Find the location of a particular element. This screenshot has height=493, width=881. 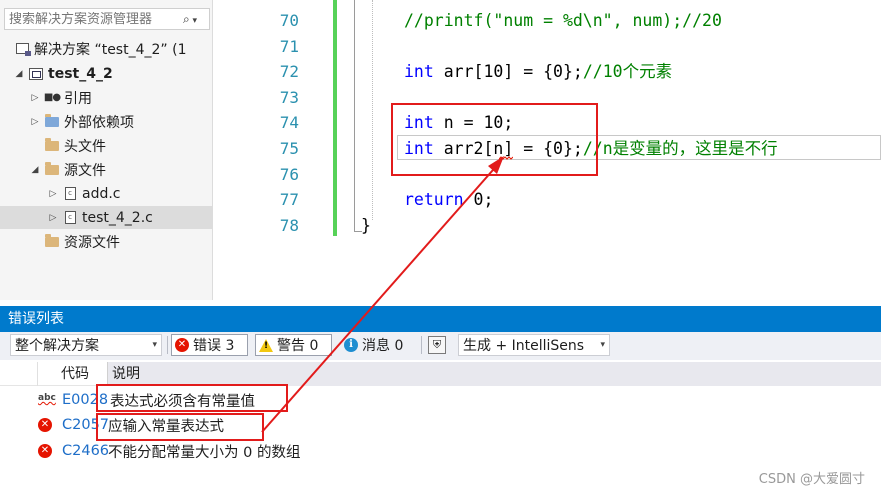

scope-label: 整个解决方案 is located at coordinates (57, 346).